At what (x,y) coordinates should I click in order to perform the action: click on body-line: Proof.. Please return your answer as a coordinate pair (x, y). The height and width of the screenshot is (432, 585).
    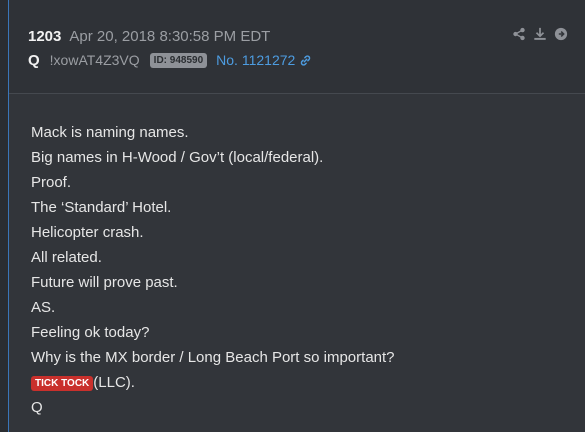
    Looking at the image, I should click on (51, 182).